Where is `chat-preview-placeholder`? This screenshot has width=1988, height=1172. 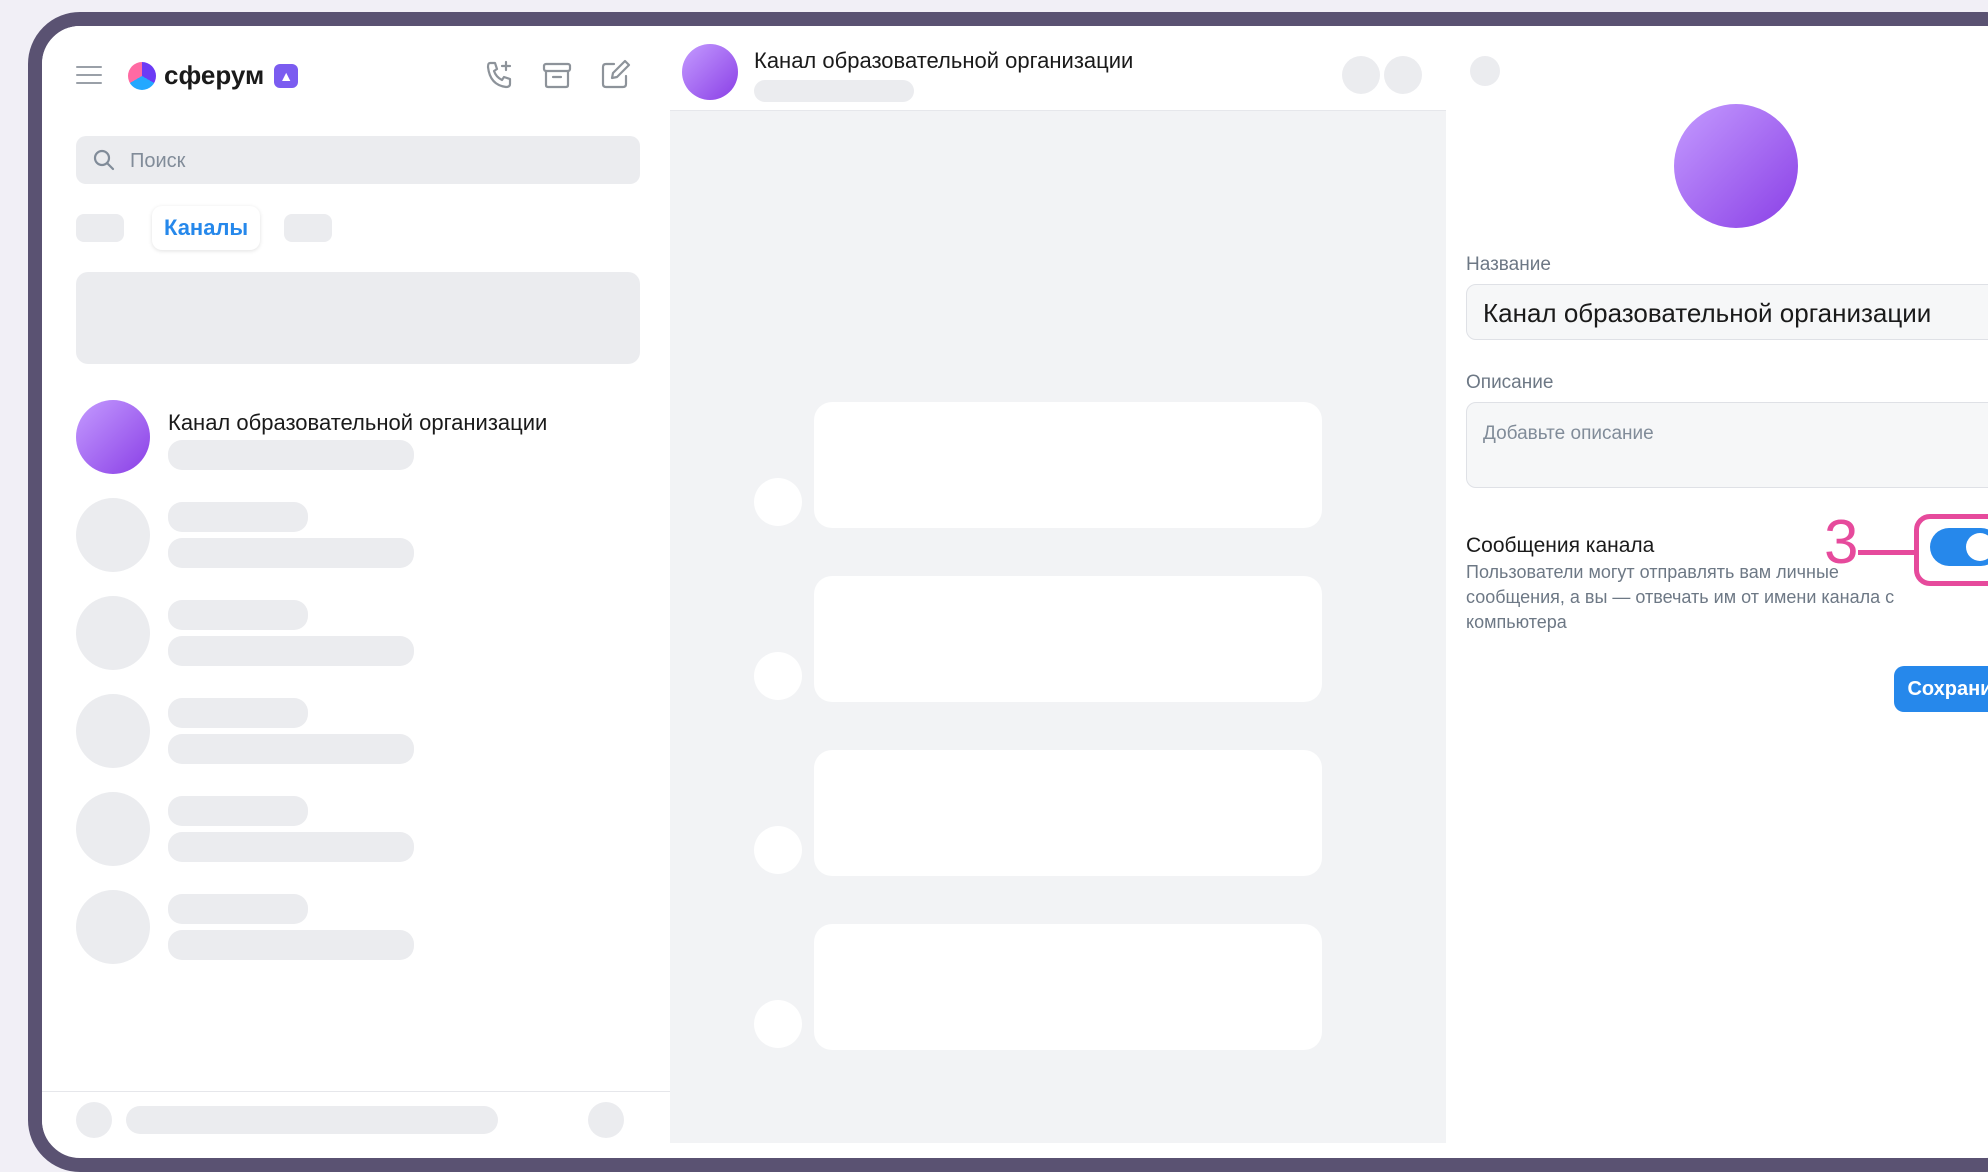 chat-preview-placeholder is located at coordinates (291, 455).